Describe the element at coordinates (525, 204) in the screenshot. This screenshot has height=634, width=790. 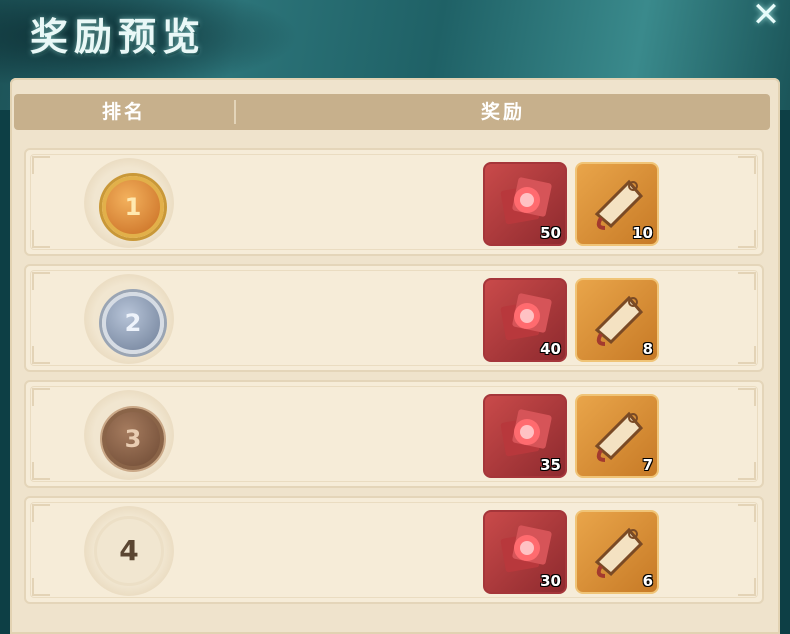
I see `reward-item-red-gem: 50` at that location.